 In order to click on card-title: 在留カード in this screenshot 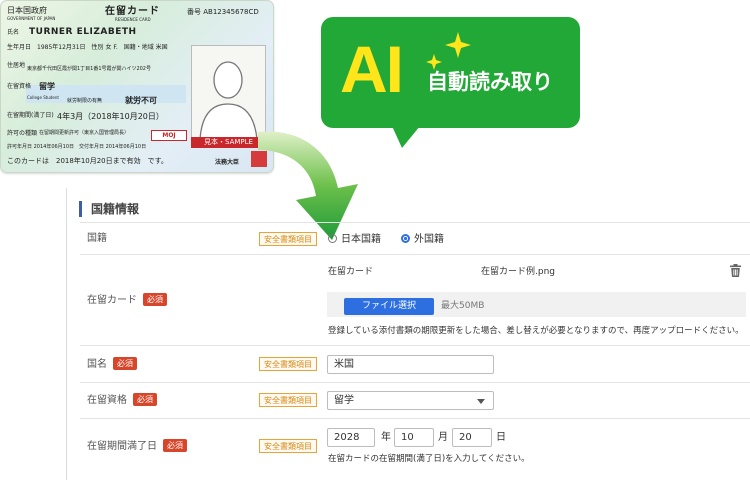, I will do `click(132, 11)`.